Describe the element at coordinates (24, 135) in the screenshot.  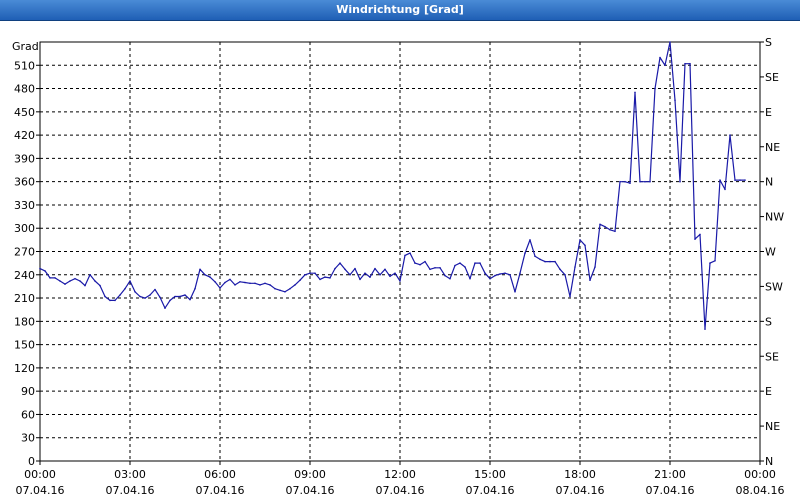
I see `y-tick-label: 420` at that location.